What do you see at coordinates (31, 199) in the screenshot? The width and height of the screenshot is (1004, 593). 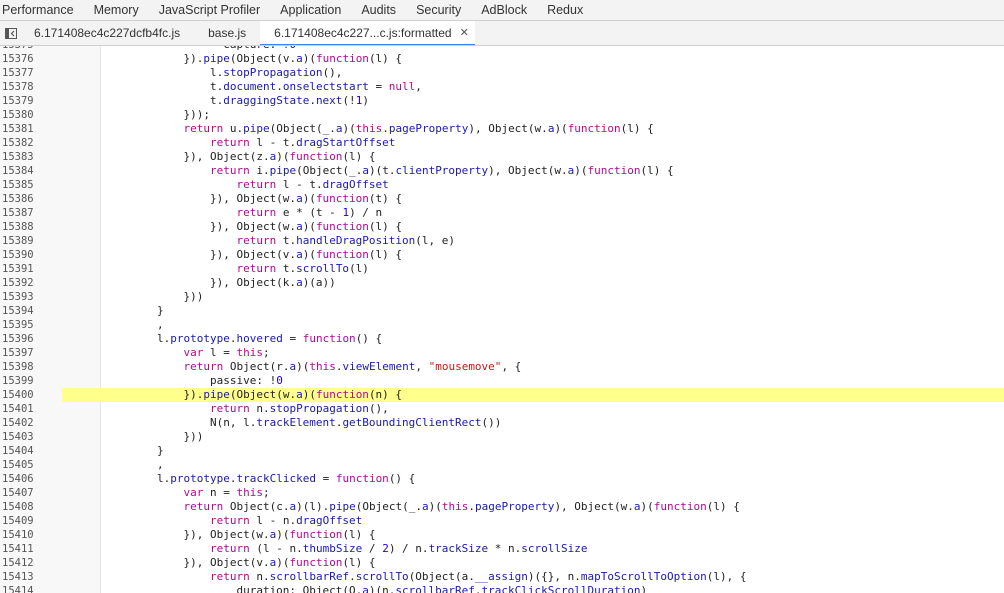 I see `line-number: 15386` at bounding box center [31, 199].